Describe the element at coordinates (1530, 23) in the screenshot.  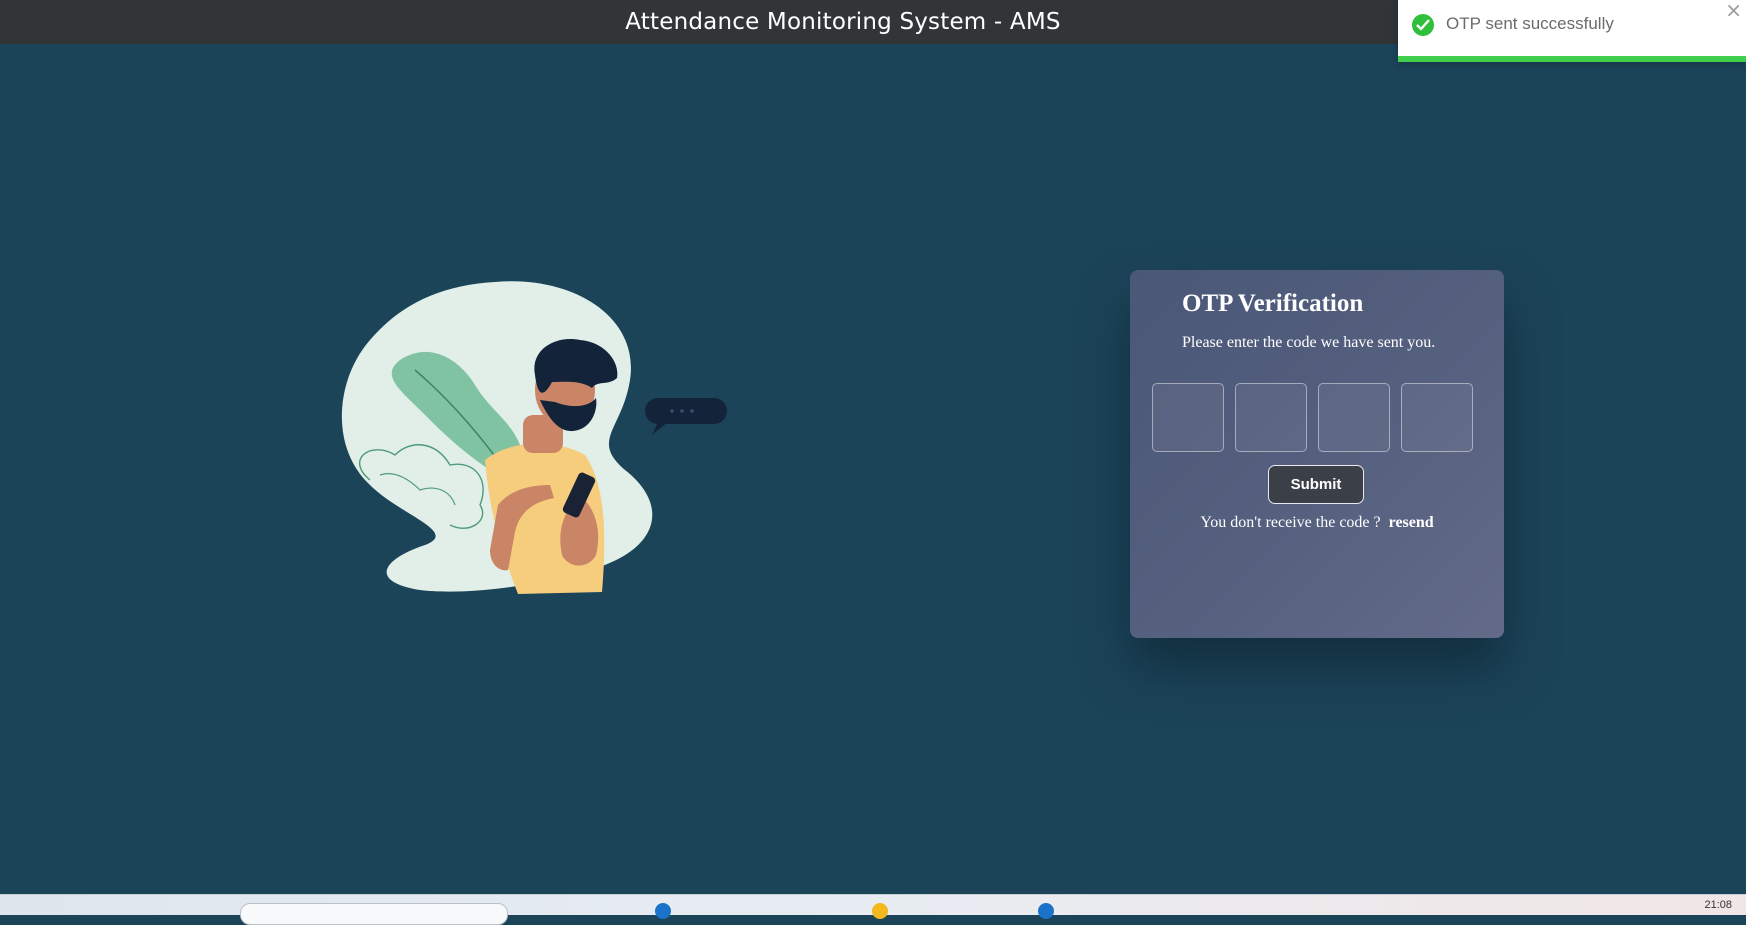
I see `toast-message: OTP sent successfully` at that location.